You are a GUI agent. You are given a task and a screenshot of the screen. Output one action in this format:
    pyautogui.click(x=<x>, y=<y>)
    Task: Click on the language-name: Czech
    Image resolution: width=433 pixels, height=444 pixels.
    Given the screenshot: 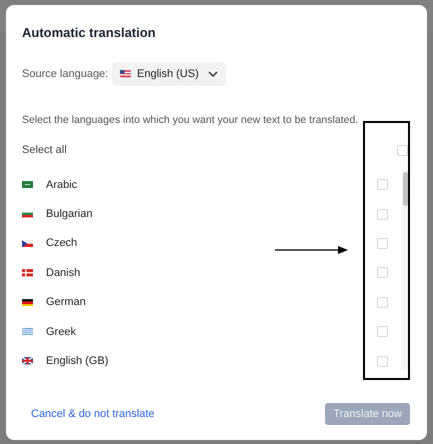 What is the action you would take?
    pyautogui.click(x=62, y=243)
    